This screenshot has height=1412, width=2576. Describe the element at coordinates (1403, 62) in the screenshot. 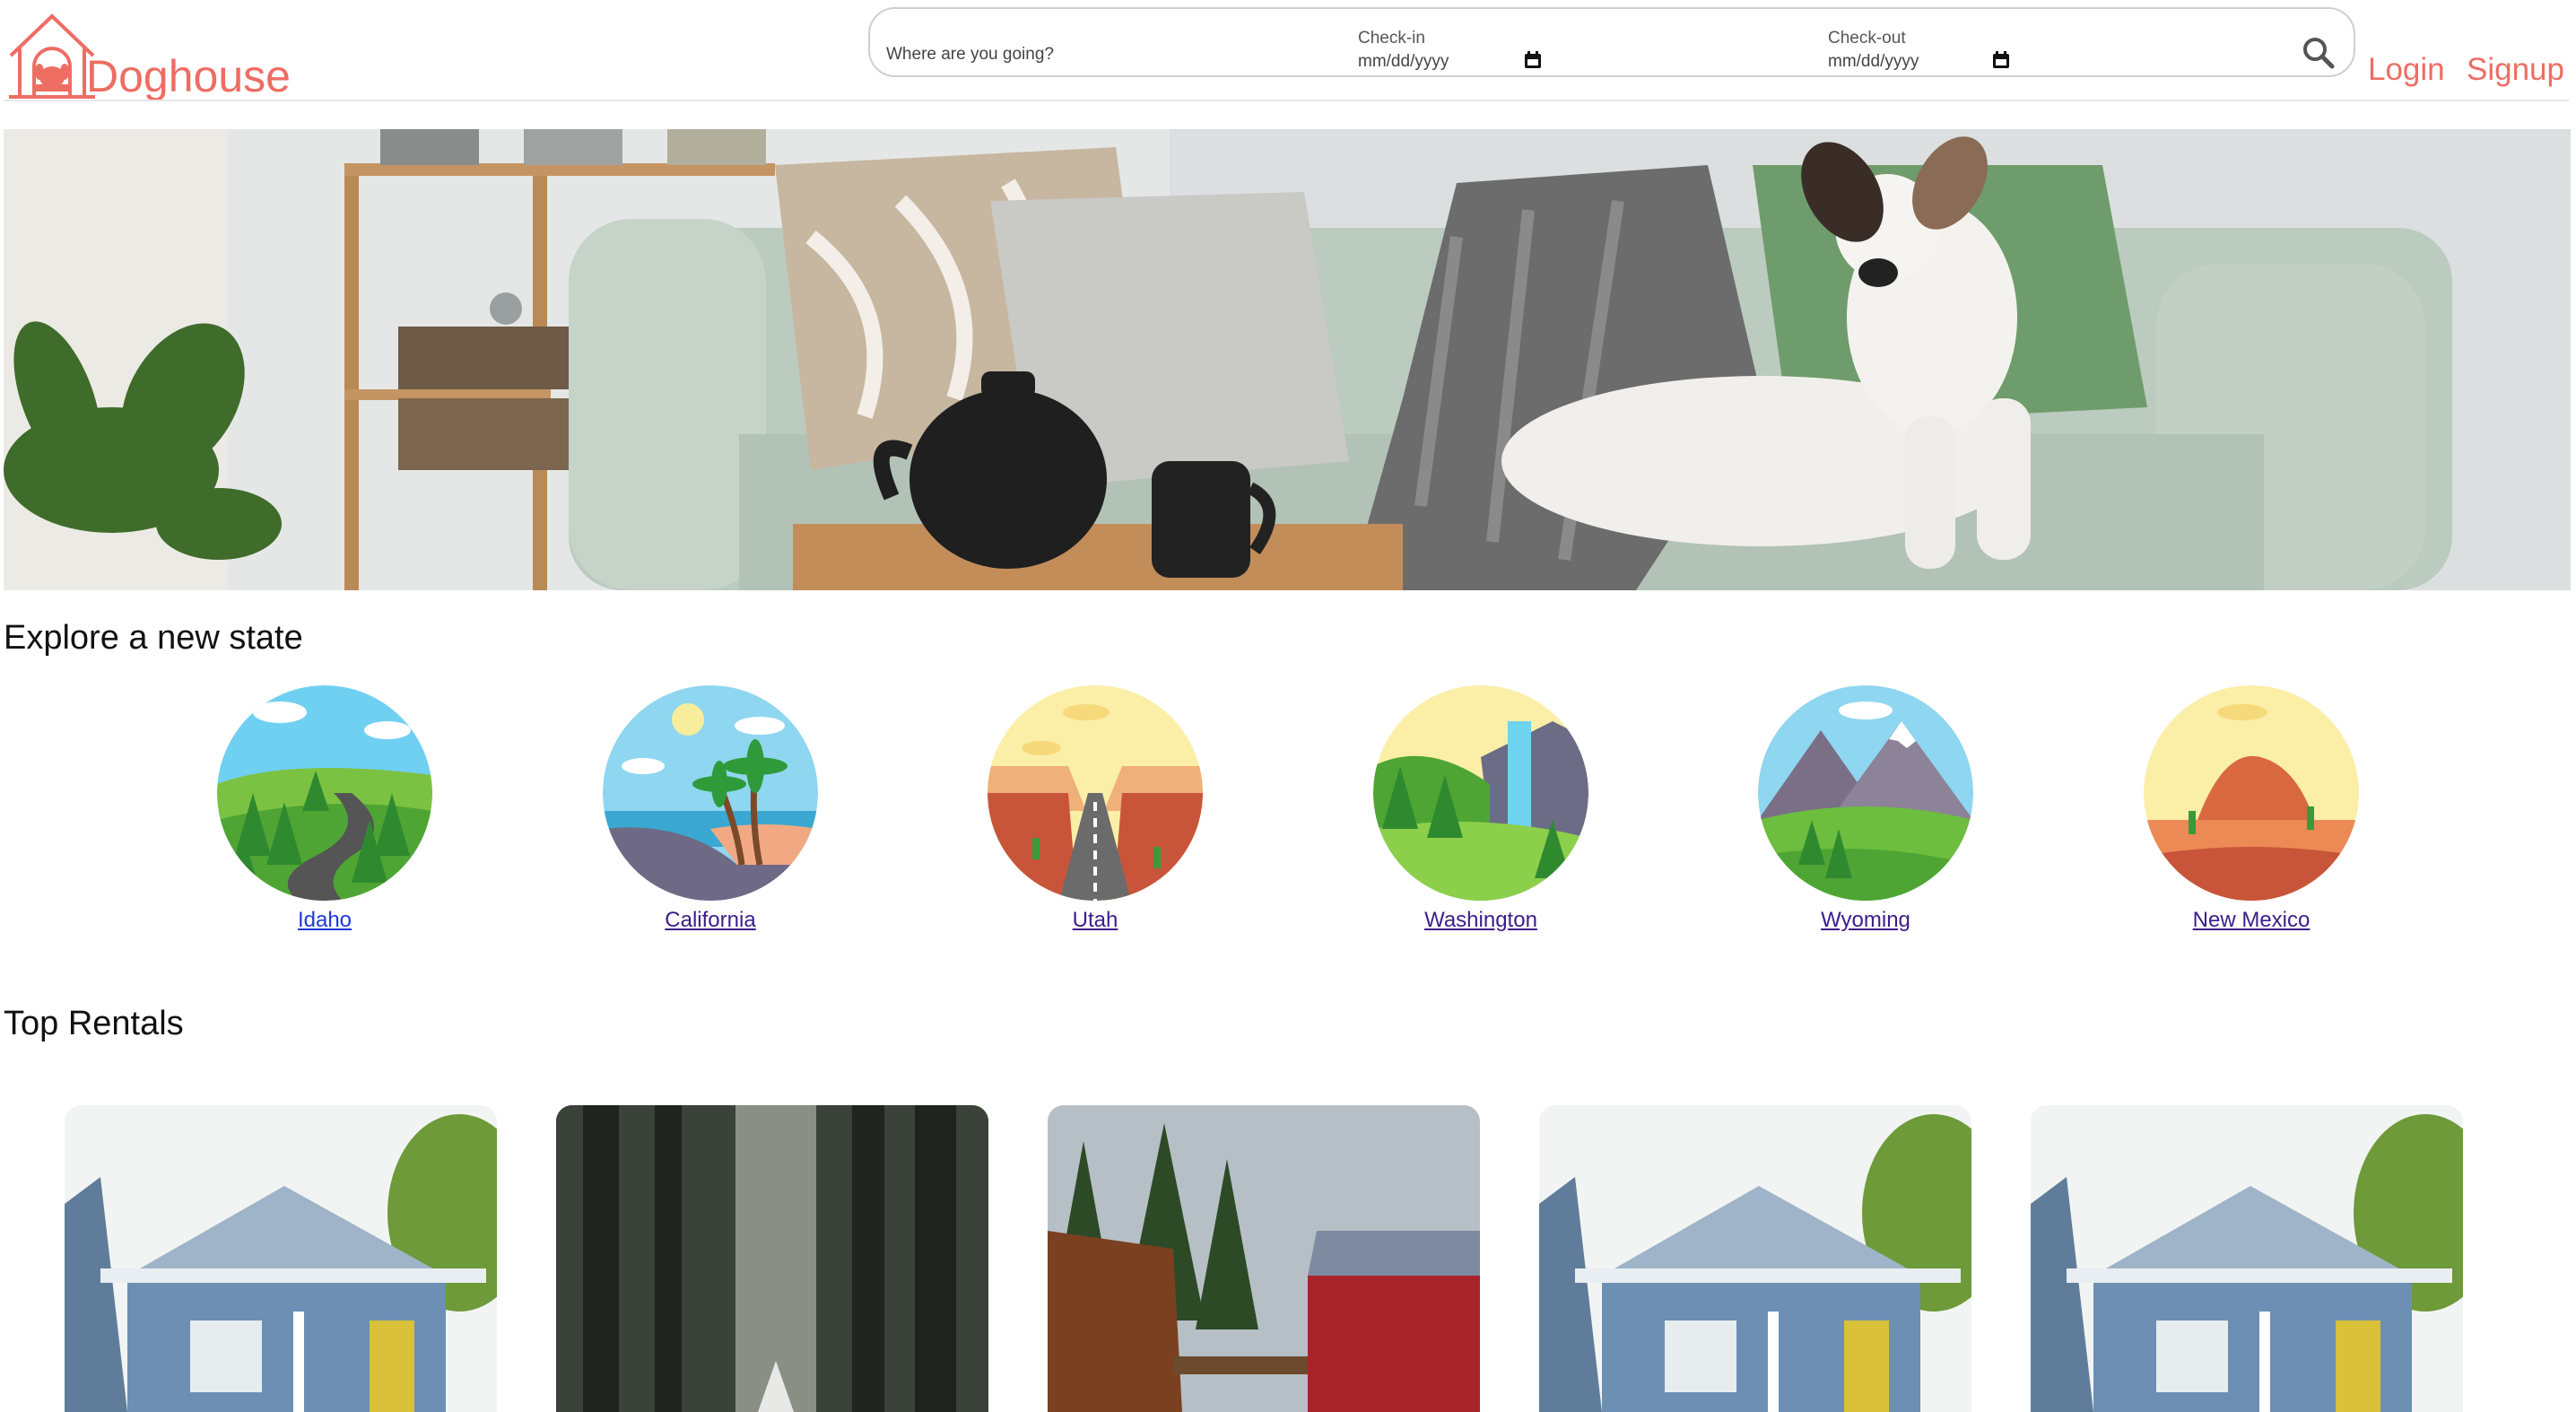

I see `checkin-date-input: mm/dd/yyyy` at that location.